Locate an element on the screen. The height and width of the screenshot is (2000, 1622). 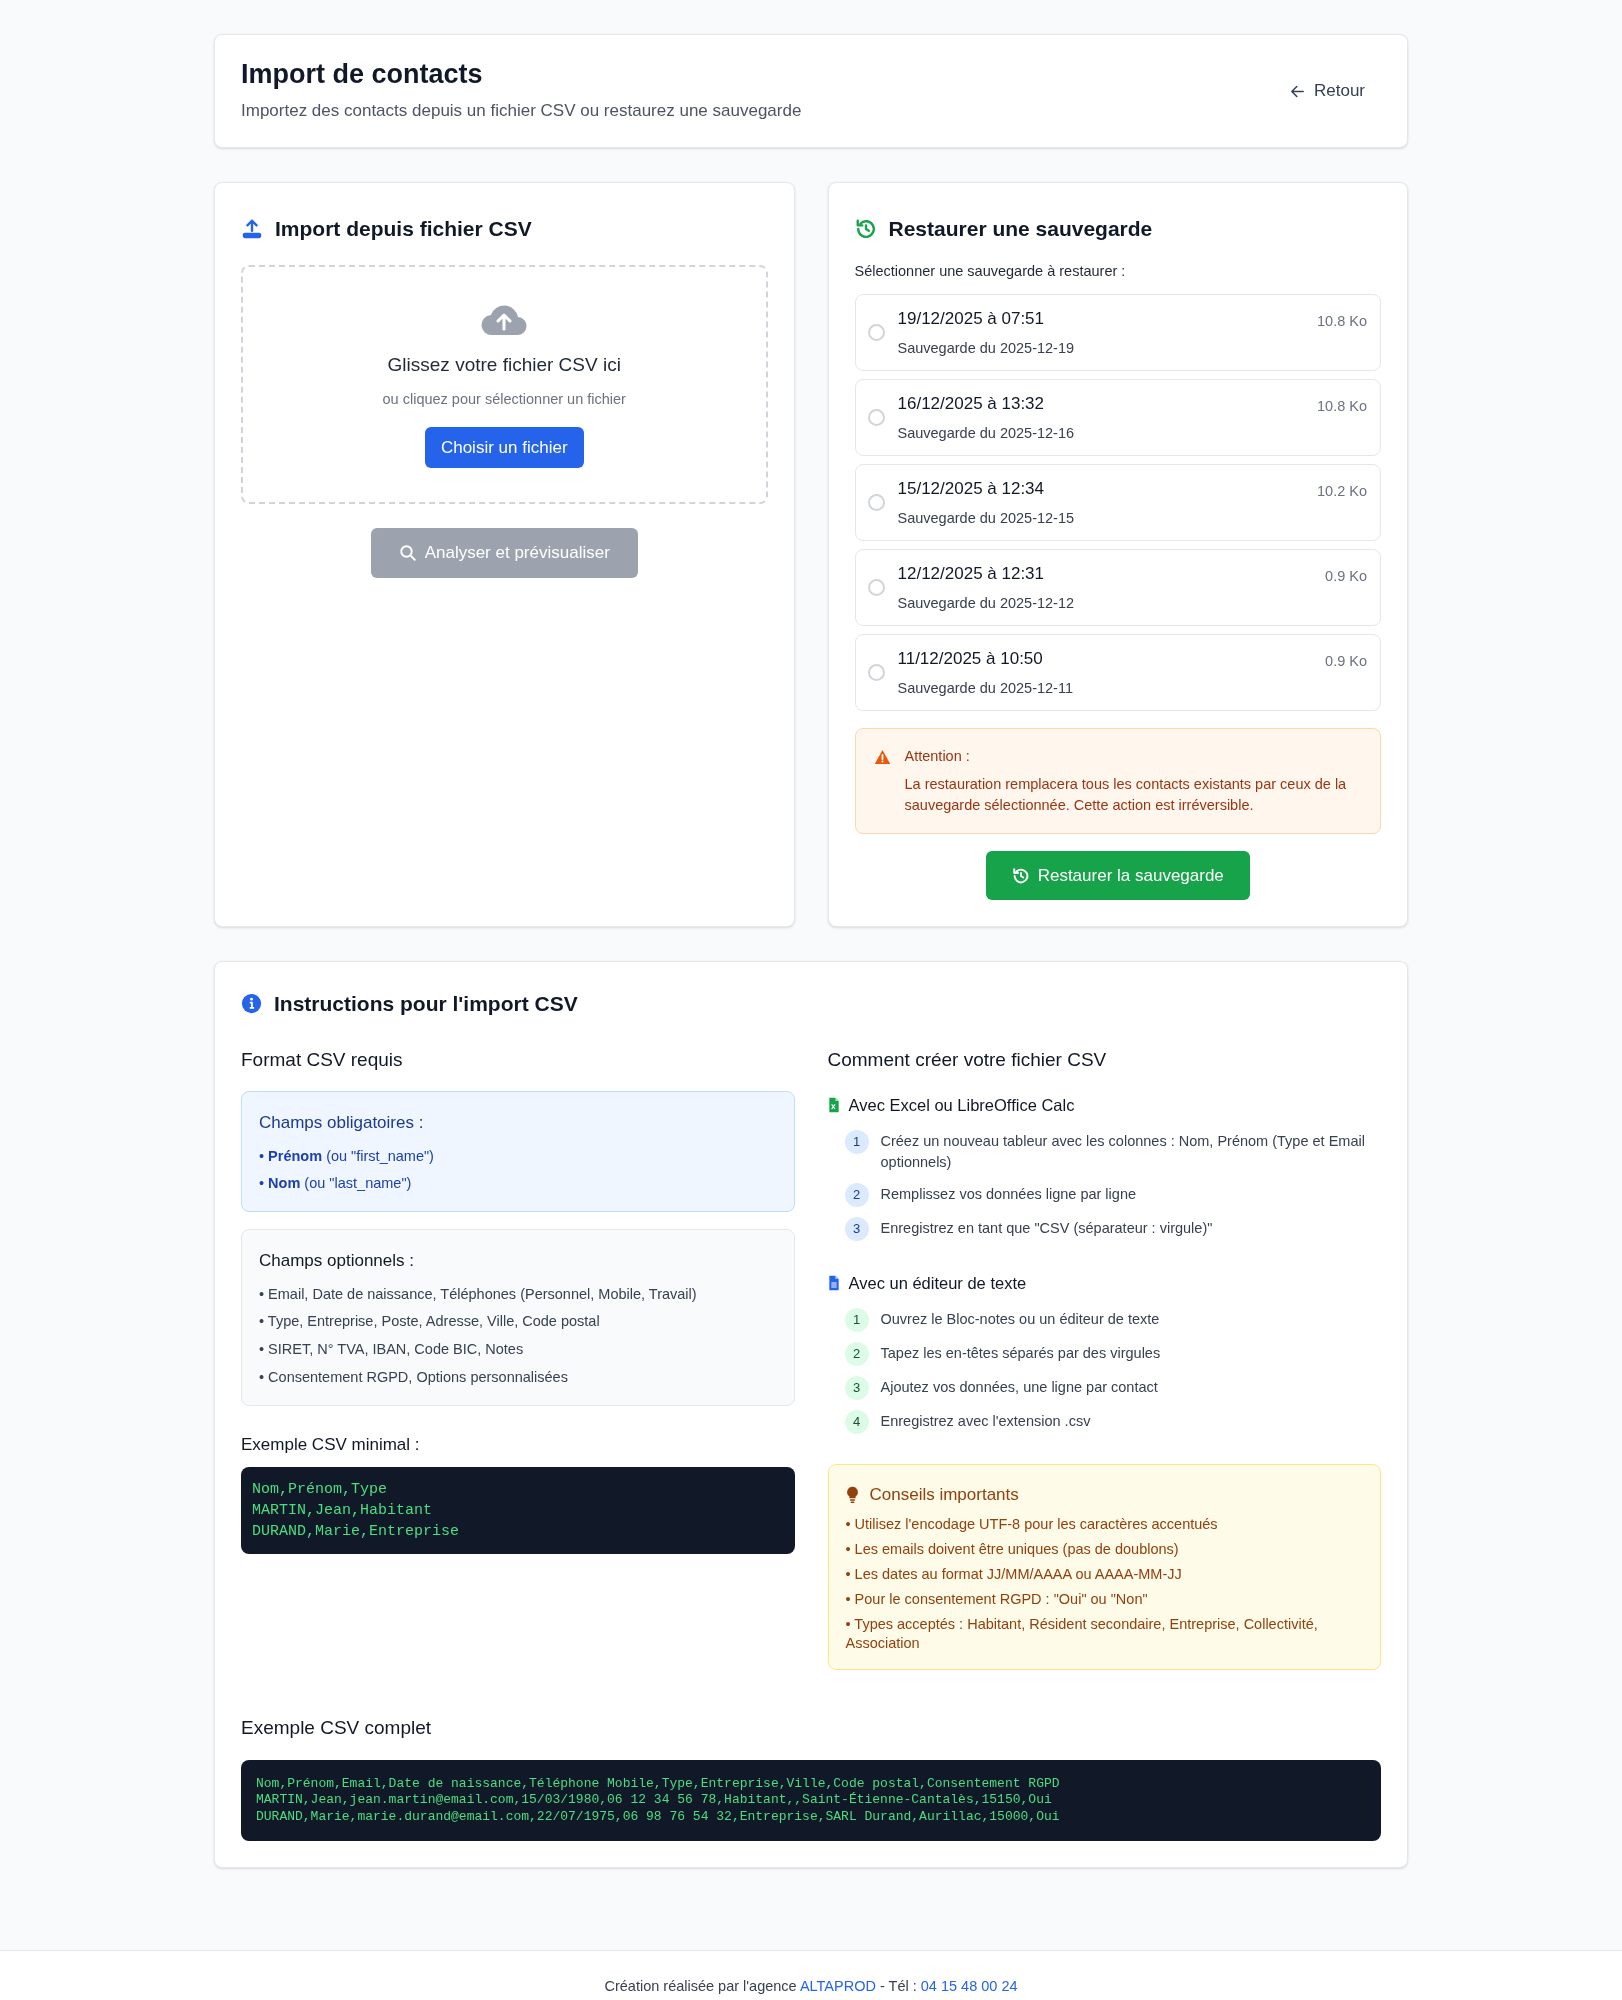
backup-description: Sauvegarde du 2025-12-12 is located at coordinates (986, 603).